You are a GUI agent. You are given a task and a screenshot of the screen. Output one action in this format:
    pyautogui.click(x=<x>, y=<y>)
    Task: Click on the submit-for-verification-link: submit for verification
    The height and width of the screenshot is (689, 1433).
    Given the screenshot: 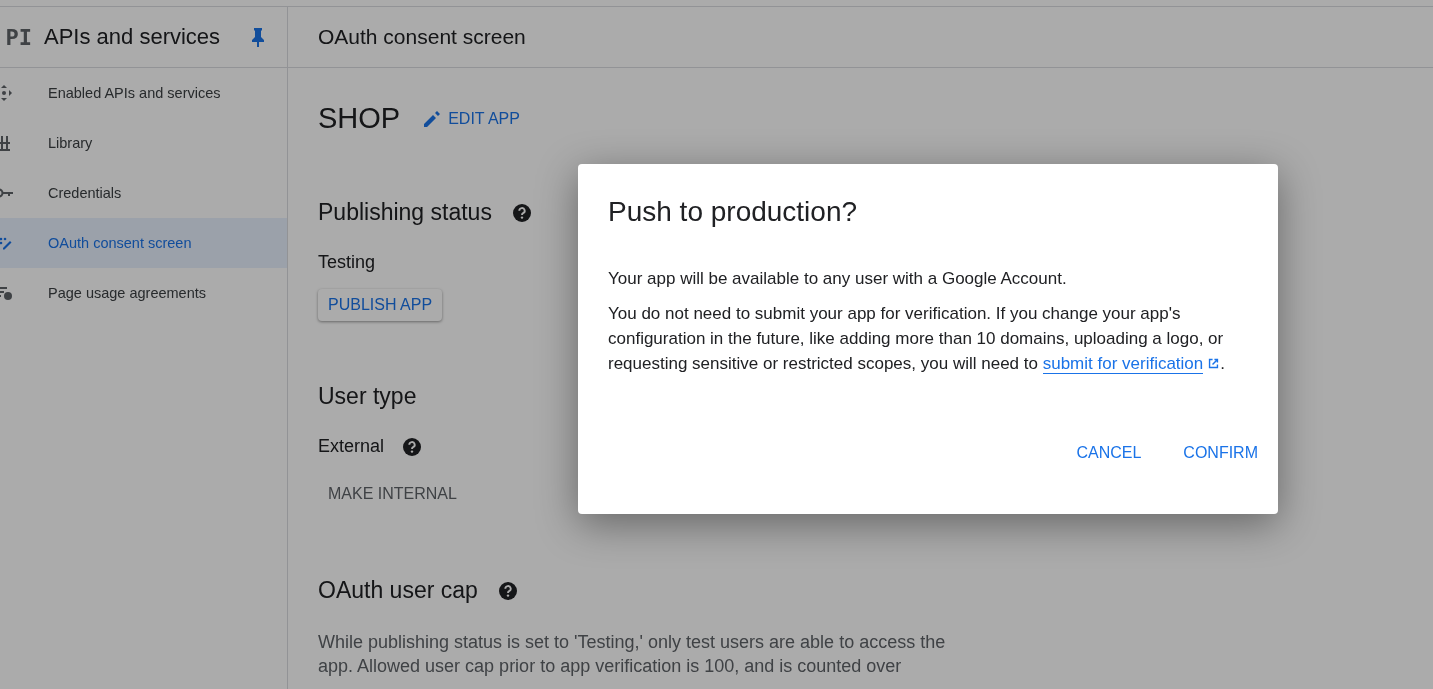 What is the action you would take?
    pyautogui.click(x=1123, y=364)
    